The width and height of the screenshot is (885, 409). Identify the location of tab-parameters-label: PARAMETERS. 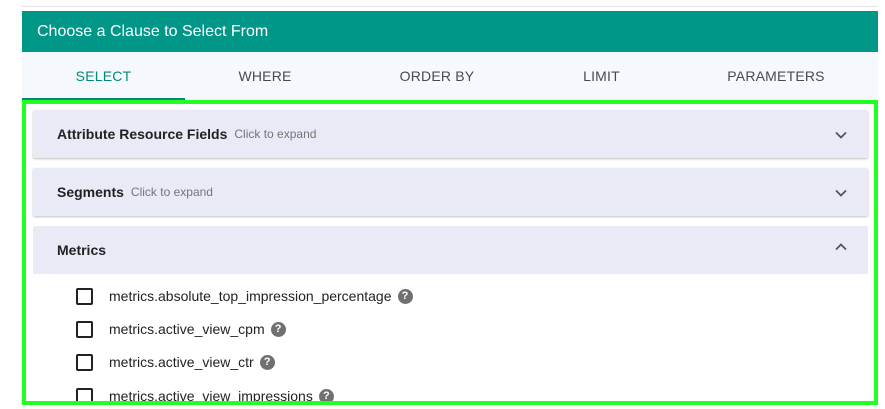
(776, 76).